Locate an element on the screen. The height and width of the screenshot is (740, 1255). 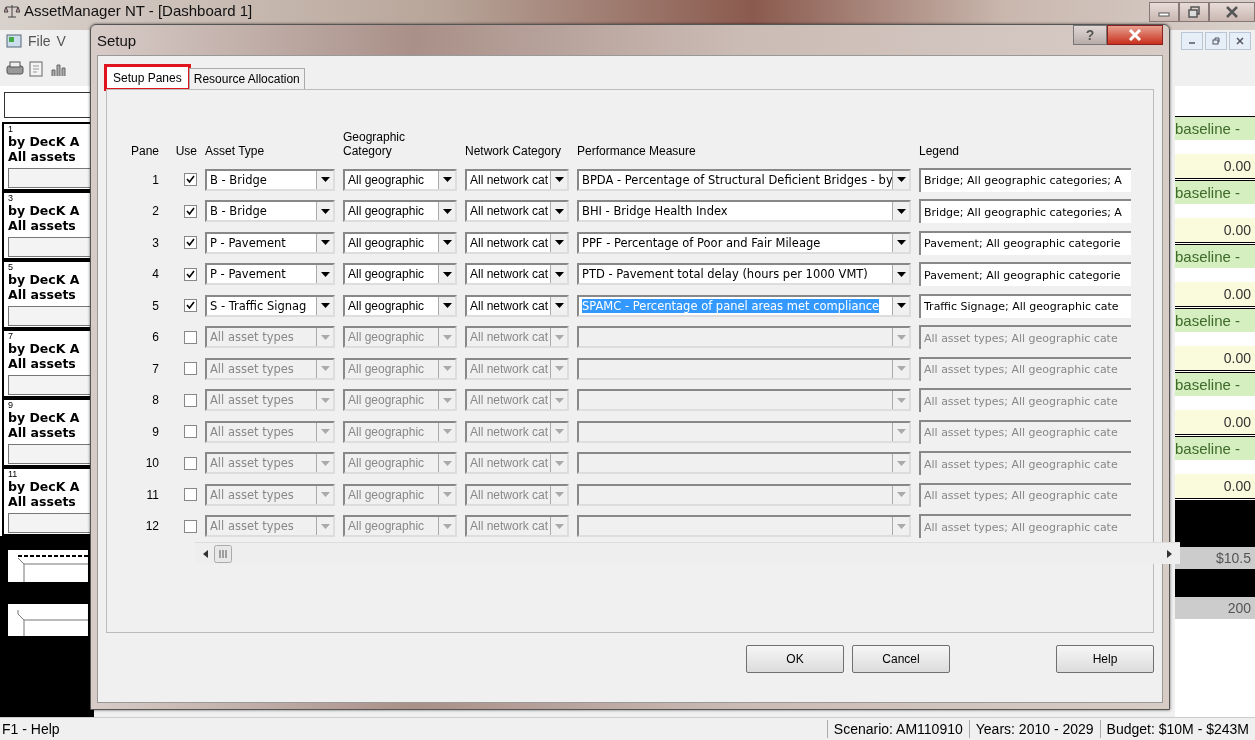
menu-item: V is located at coordinates (61, 41).